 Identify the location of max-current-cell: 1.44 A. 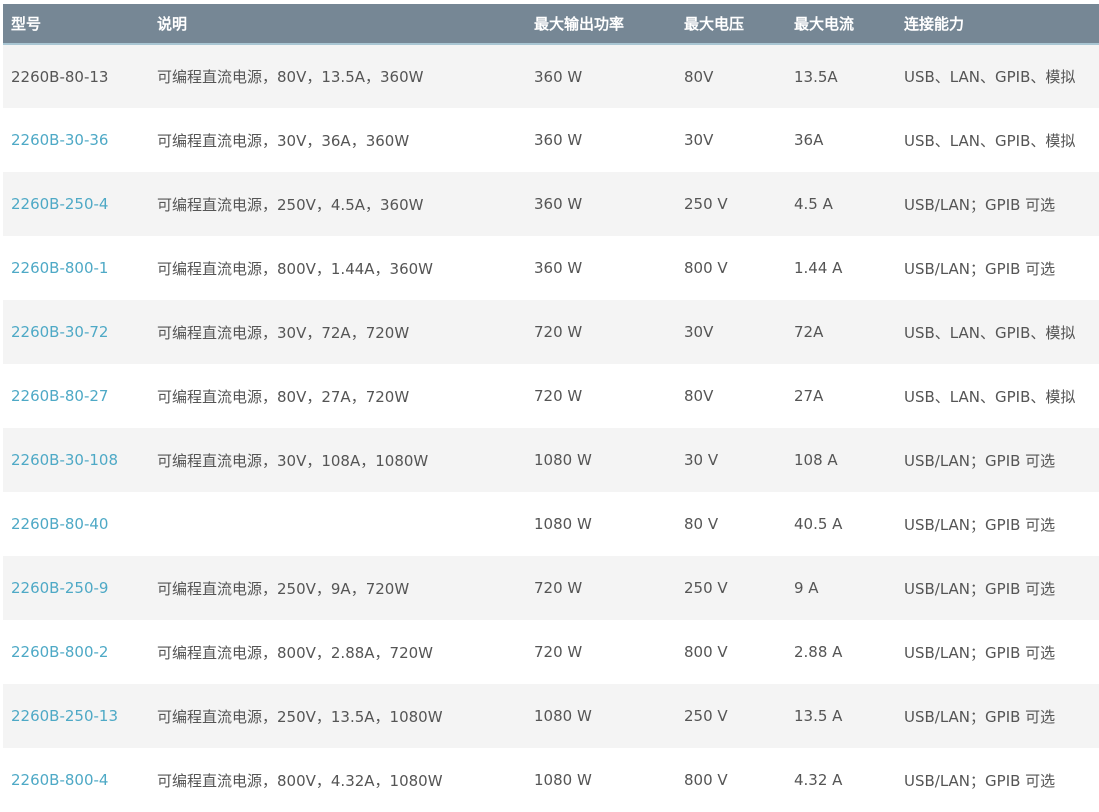
(818, 268).